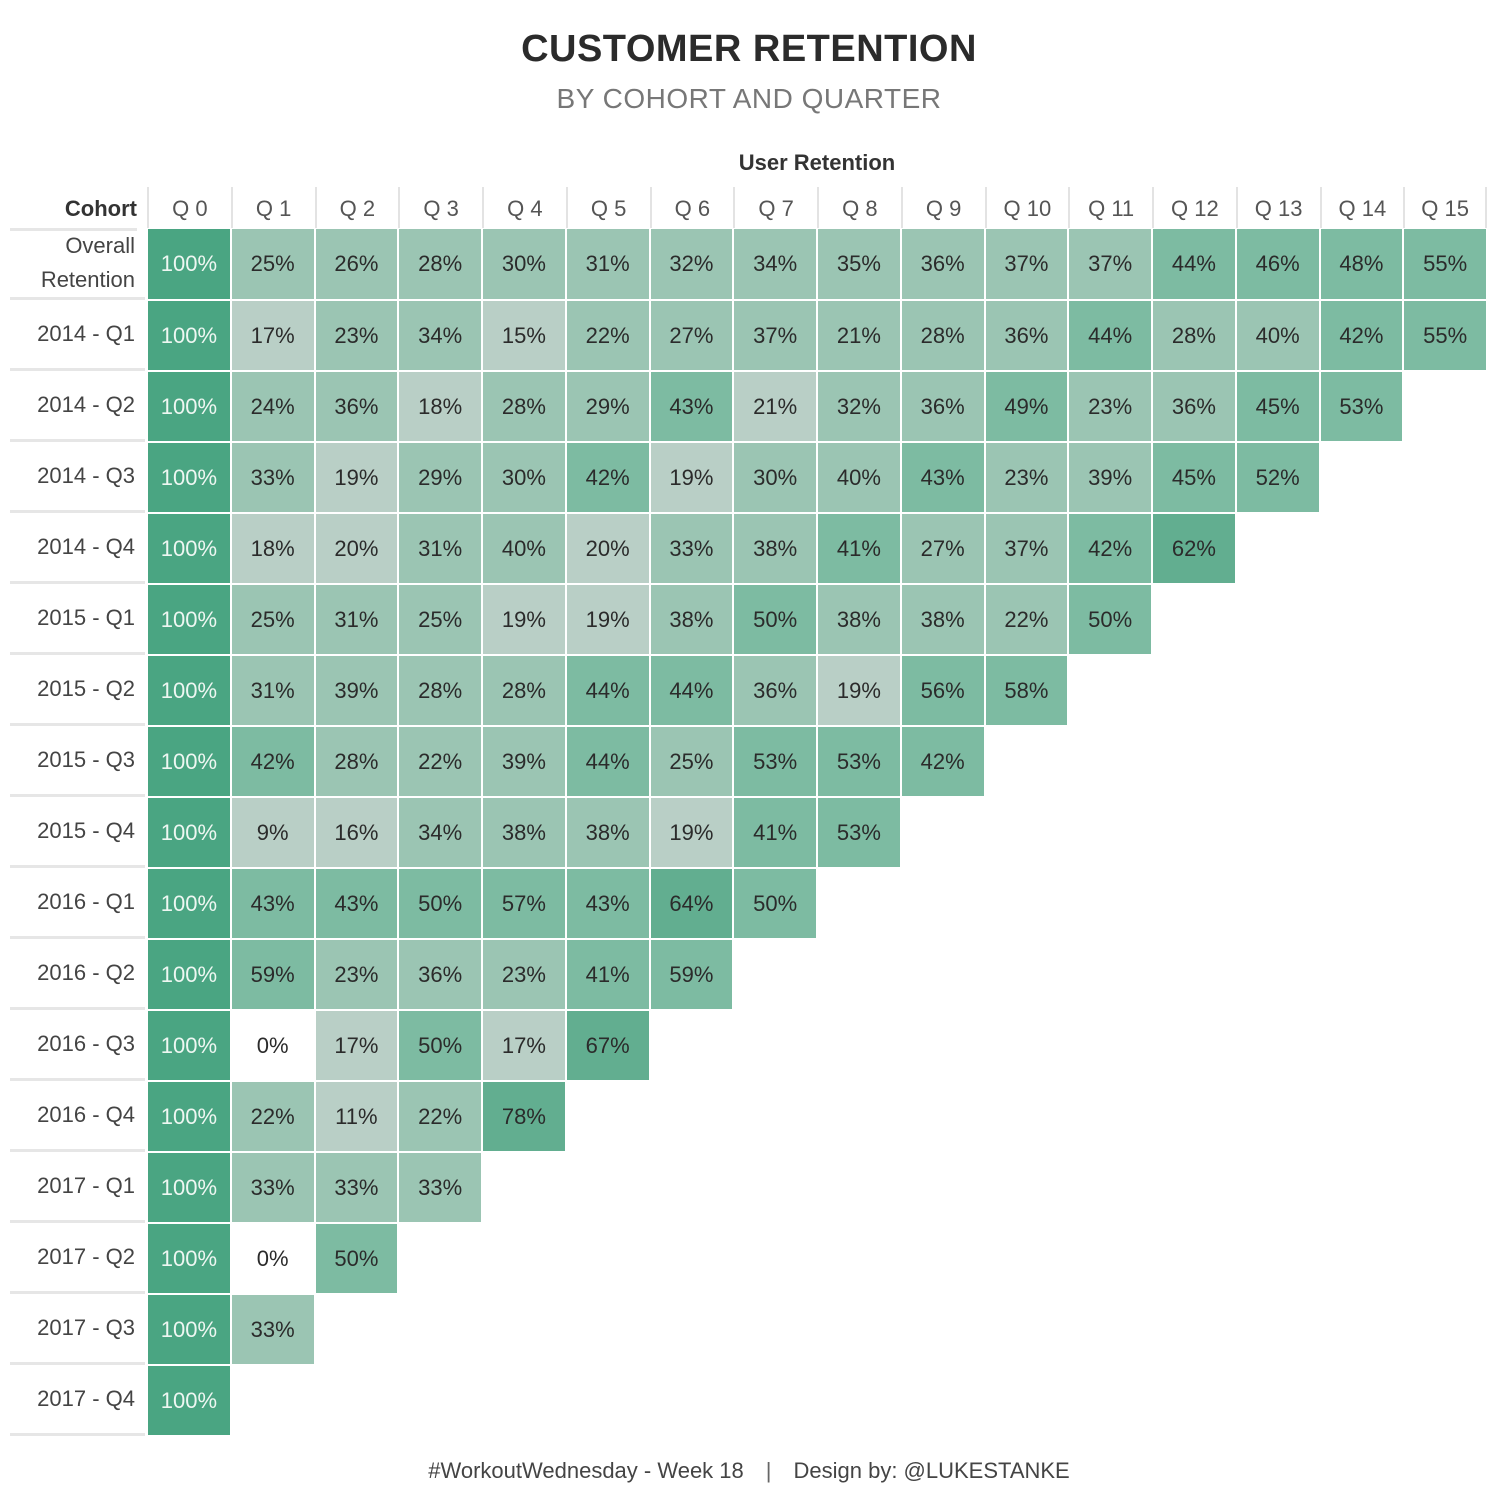 Image resolution: width=1498 pixels, height=1498 pixels. What do you see at coordinates (356, 619) in the screenshot?
I see `heatmap-cell: 31%` at bounding box center [356, 619].